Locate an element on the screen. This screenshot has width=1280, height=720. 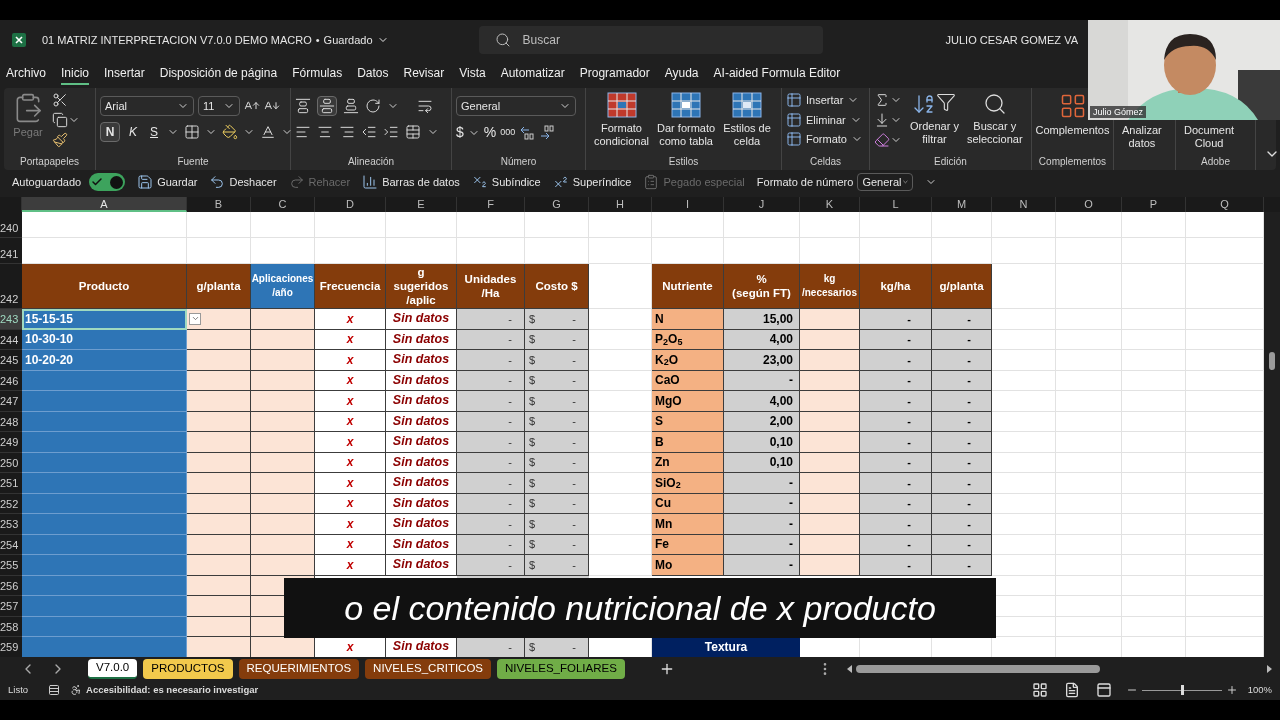
menu-tab: Ayuda is located at coordinates (681, 74).